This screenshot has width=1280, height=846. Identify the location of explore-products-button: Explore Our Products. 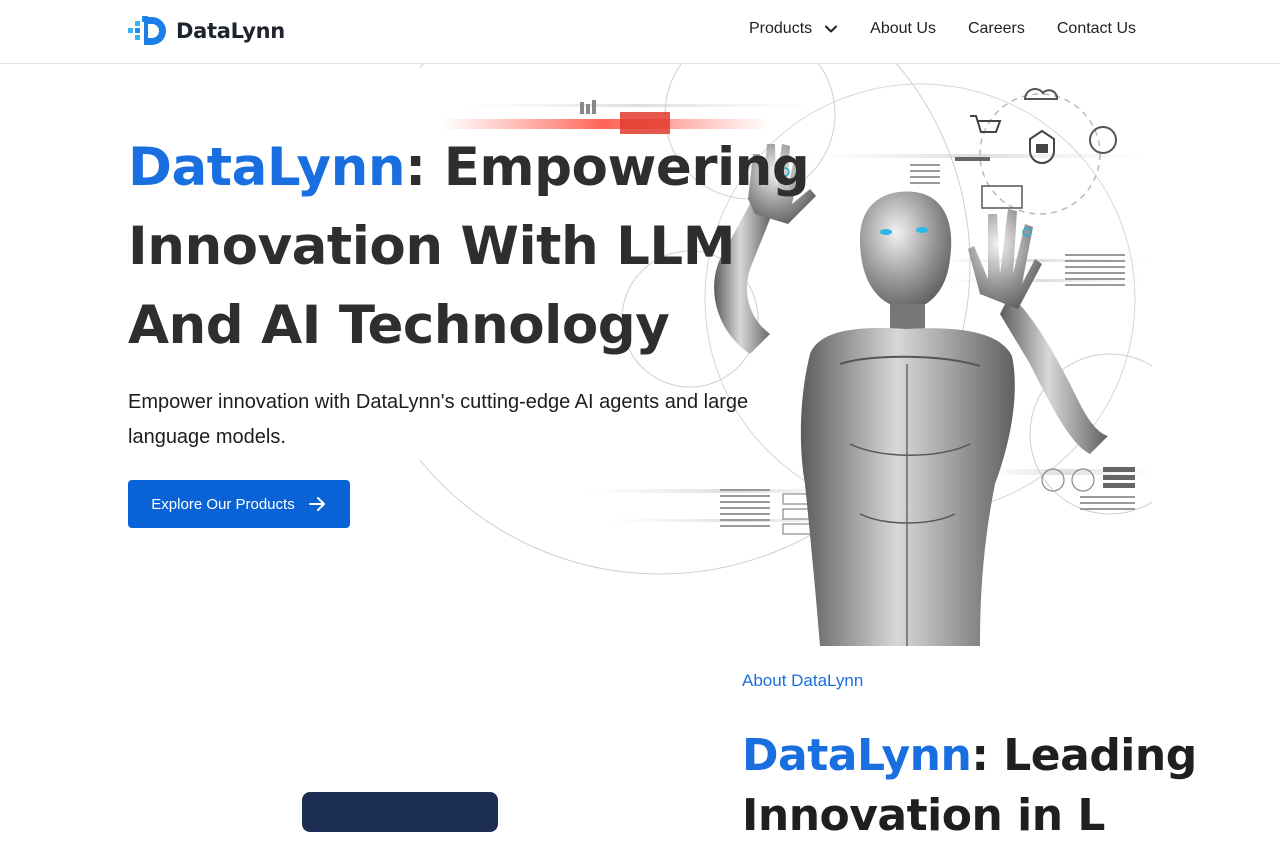
(239, 504).